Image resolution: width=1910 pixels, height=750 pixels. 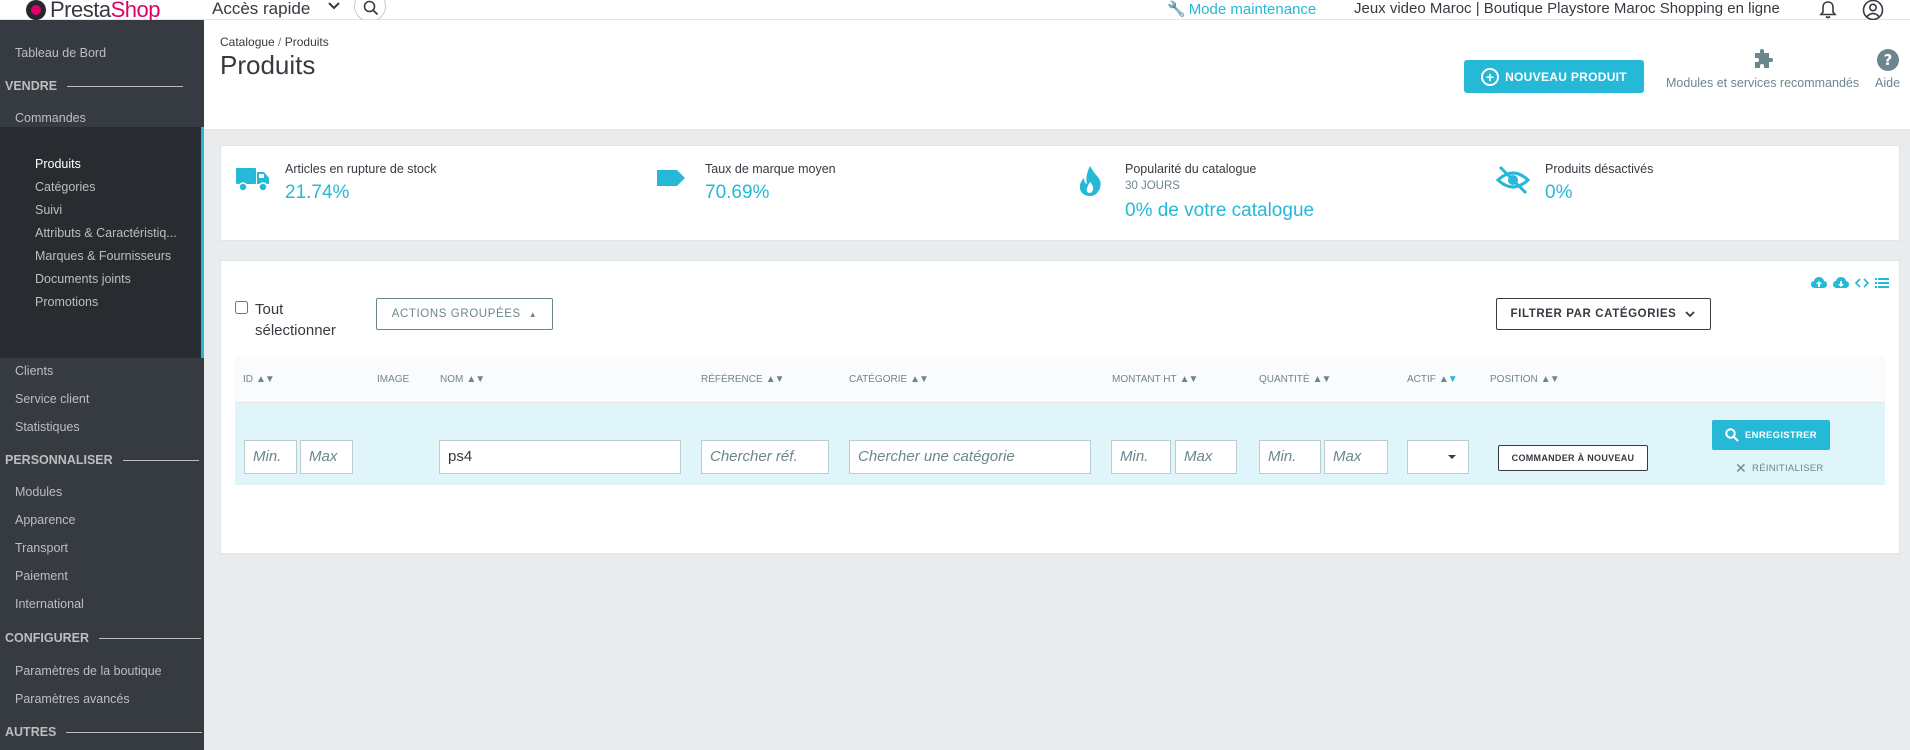 I want to click on kpi-label: Popularité du catalogue, so click(x=1191, y=169).